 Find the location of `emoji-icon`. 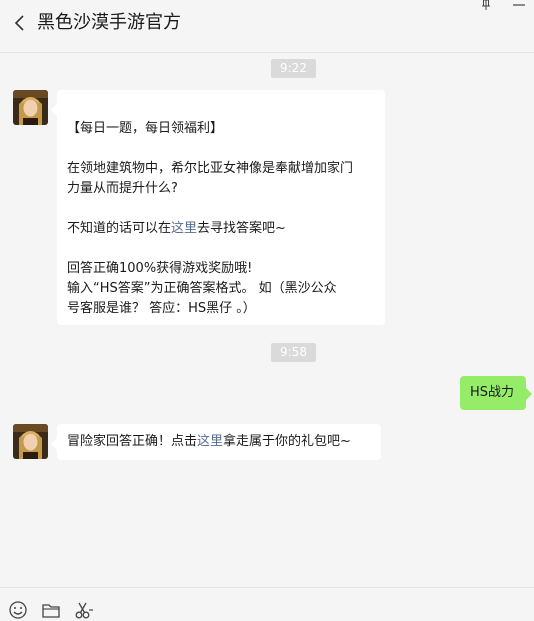

emoji-icon is located at coordinates (18, 610).